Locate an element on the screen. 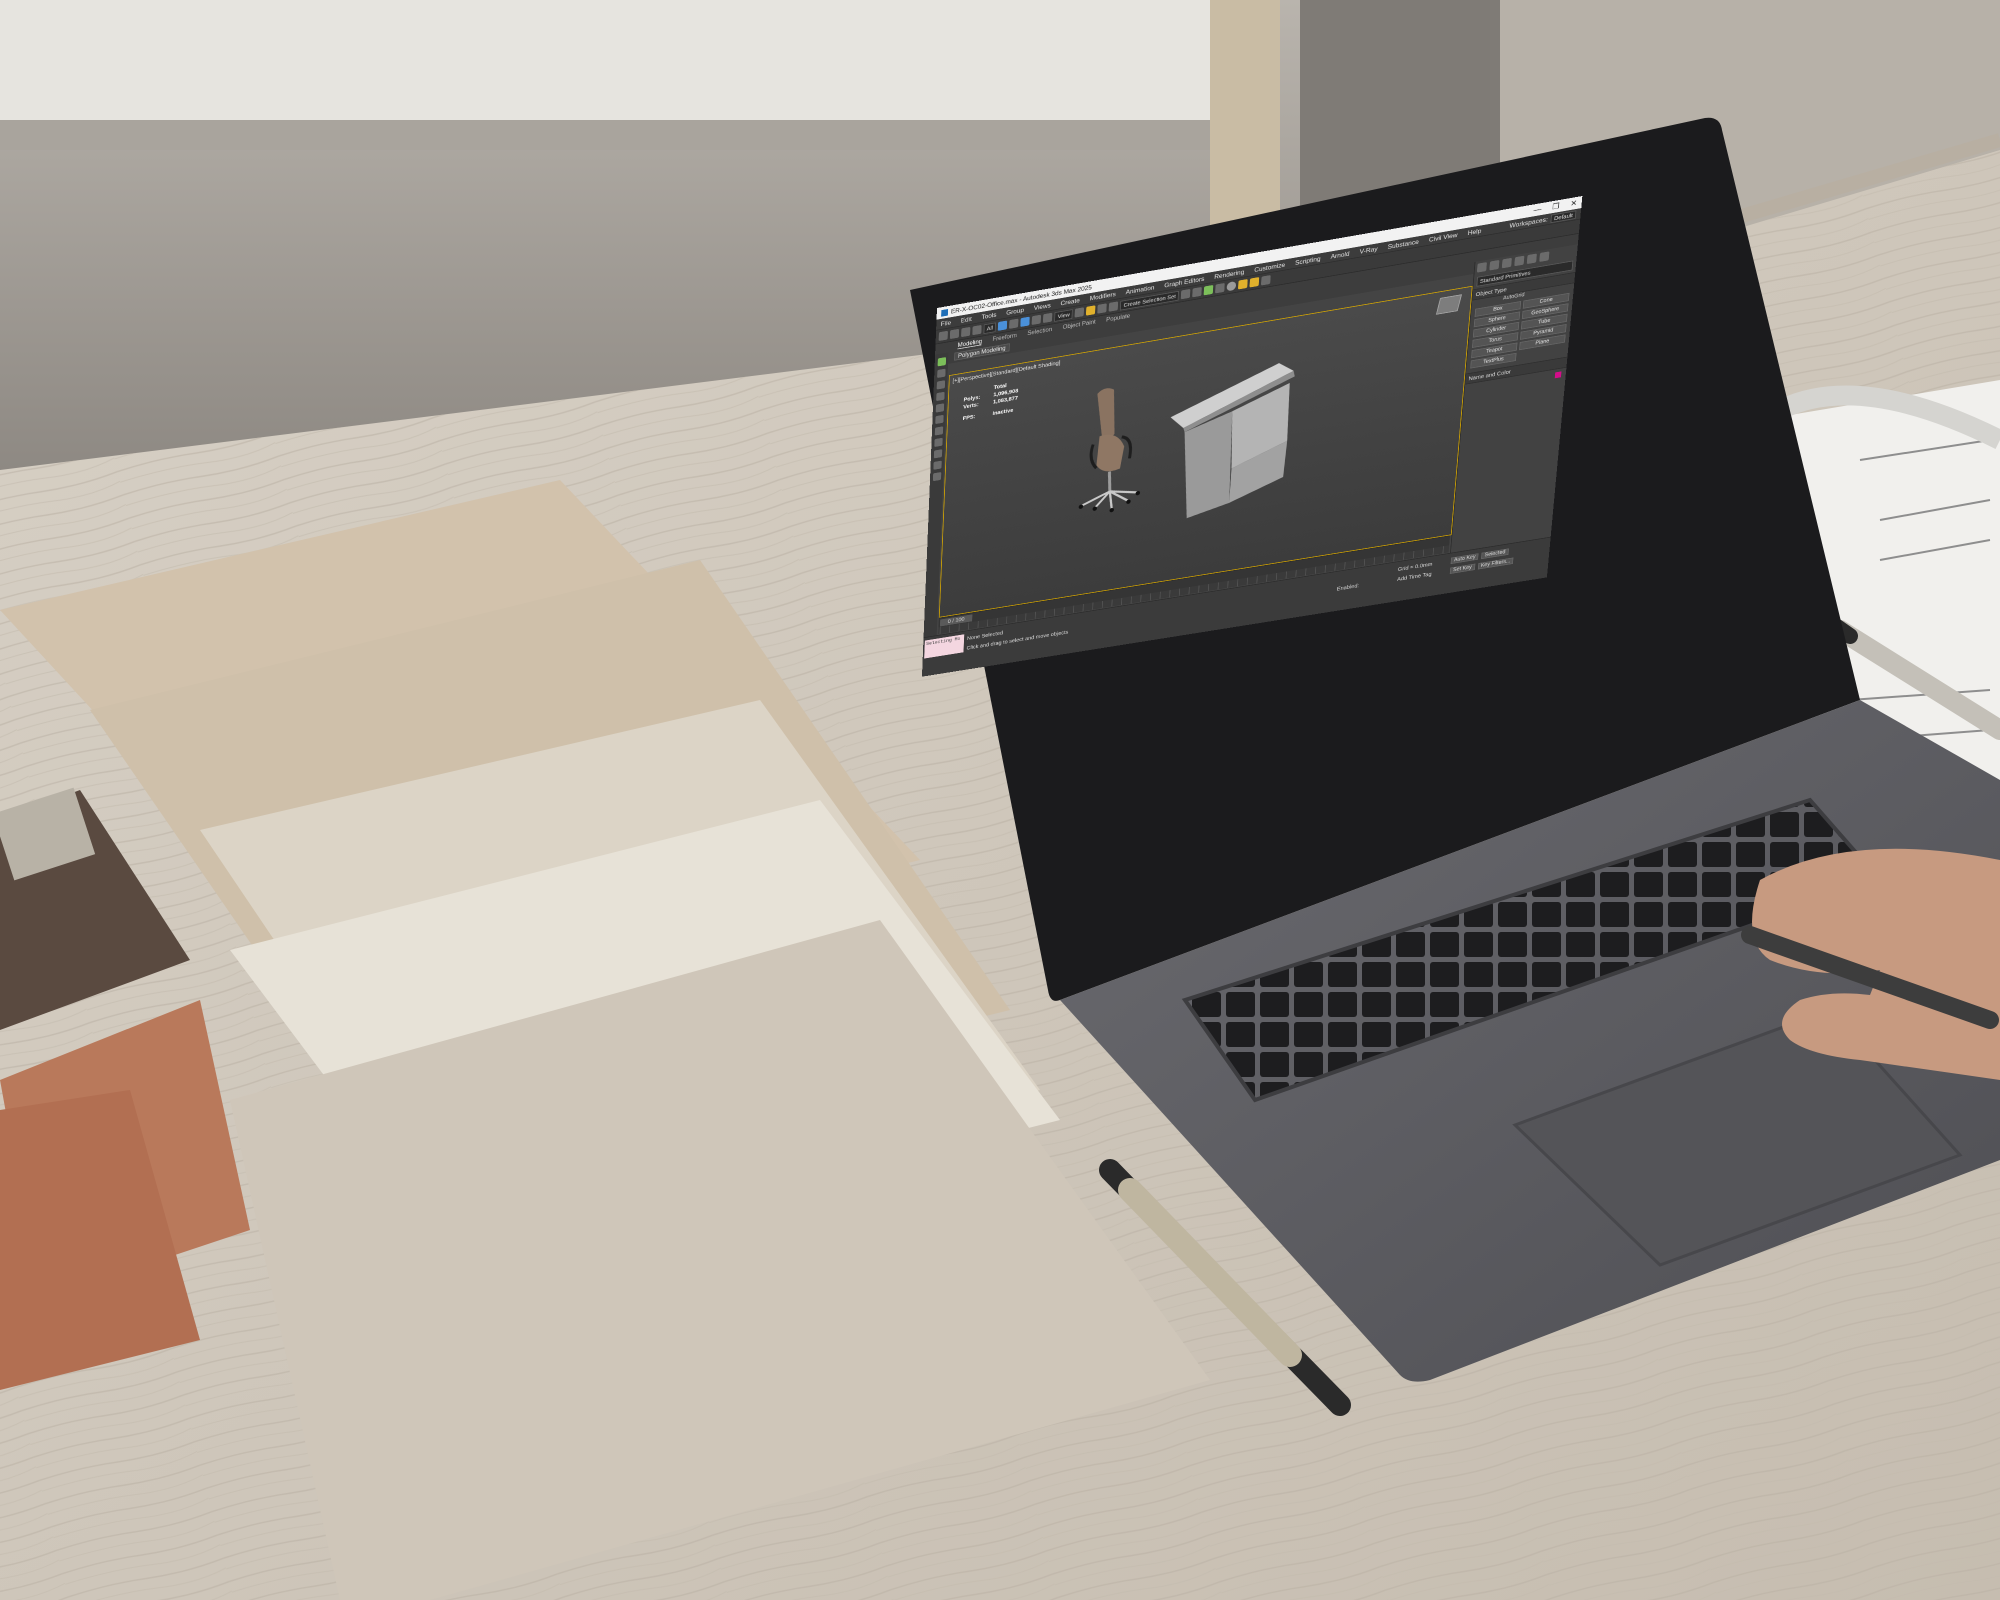  create-icon is located at coordinates (941, 362).